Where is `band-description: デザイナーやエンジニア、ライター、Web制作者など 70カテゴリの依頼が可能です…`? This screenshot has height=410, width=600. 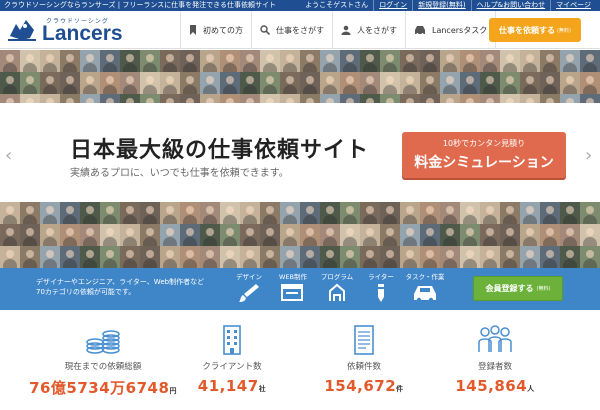 band-description: デザイナーやエンジニア、ライター、Web制作者など 70カテゴリの依頼が可能です… is located at coordinates (120, 287).